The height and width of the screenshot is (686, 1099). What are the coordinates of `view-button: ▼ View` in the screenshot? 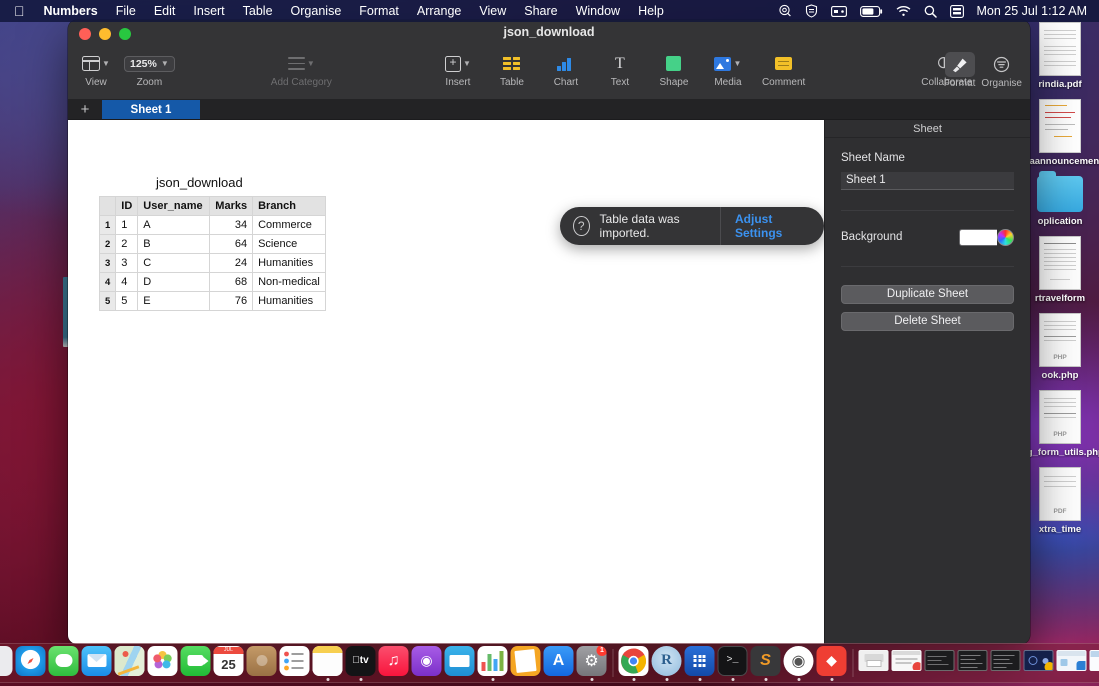 It's located at (96, 68).